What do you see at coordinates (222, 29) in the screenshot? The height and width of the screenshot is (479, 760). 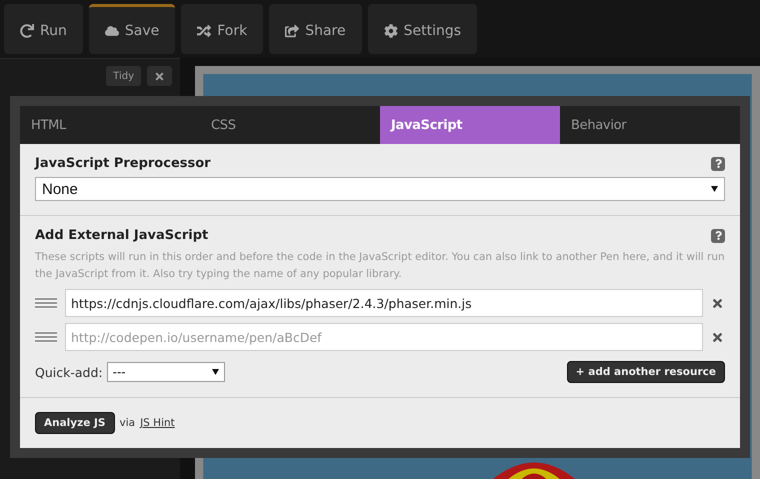 I see `toolbar-button: Fork` at bounding box center [222, 29].